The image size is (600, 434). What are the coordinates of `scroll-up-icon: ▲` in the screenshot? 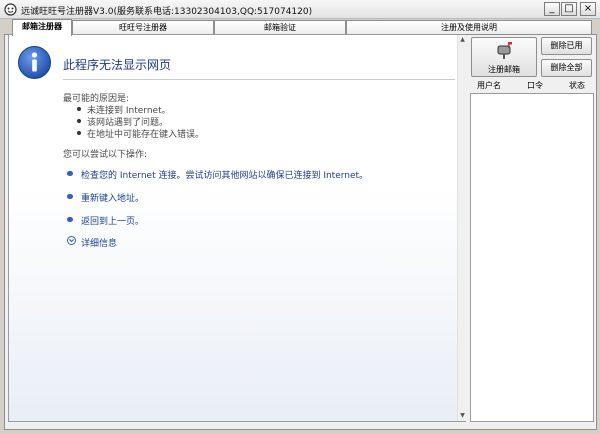 It's located at (462, 40).